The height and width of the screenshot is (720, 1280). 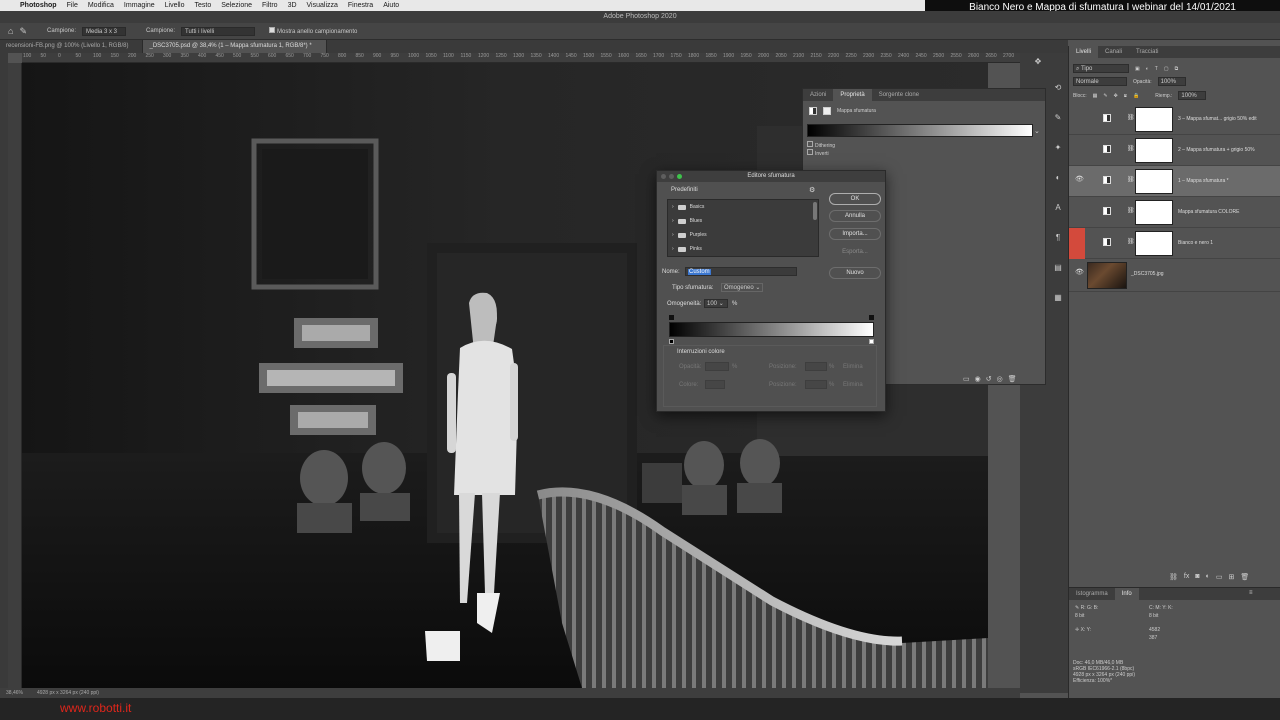 What do you see at coordinates (812, 190) in the screenshot?
I see `presets-gear-icon: ⚙` at bounding box center [812, 190].